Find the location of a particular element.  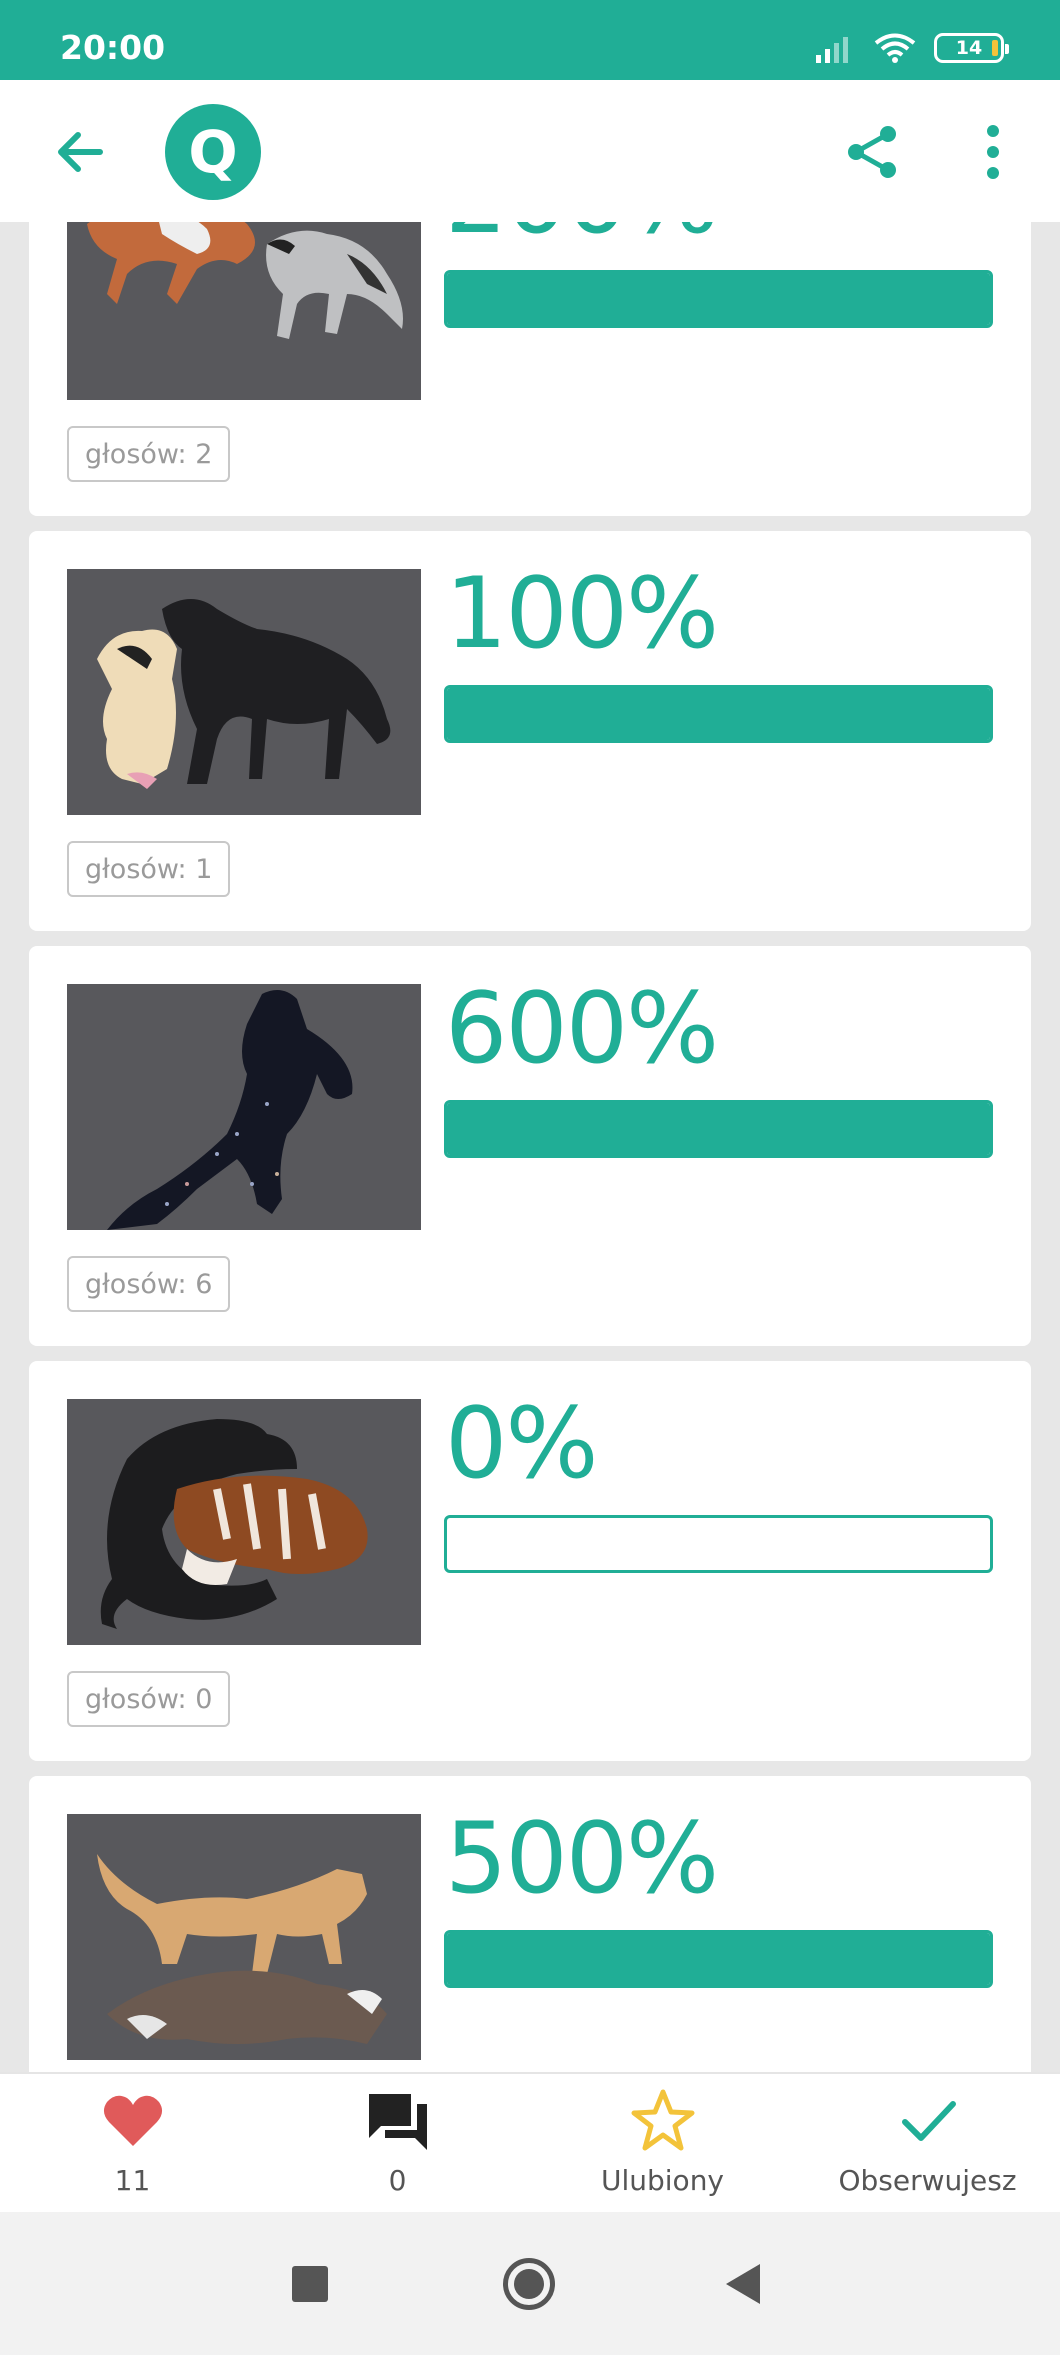

app-logo: Q is located at coordinates (213, 152).